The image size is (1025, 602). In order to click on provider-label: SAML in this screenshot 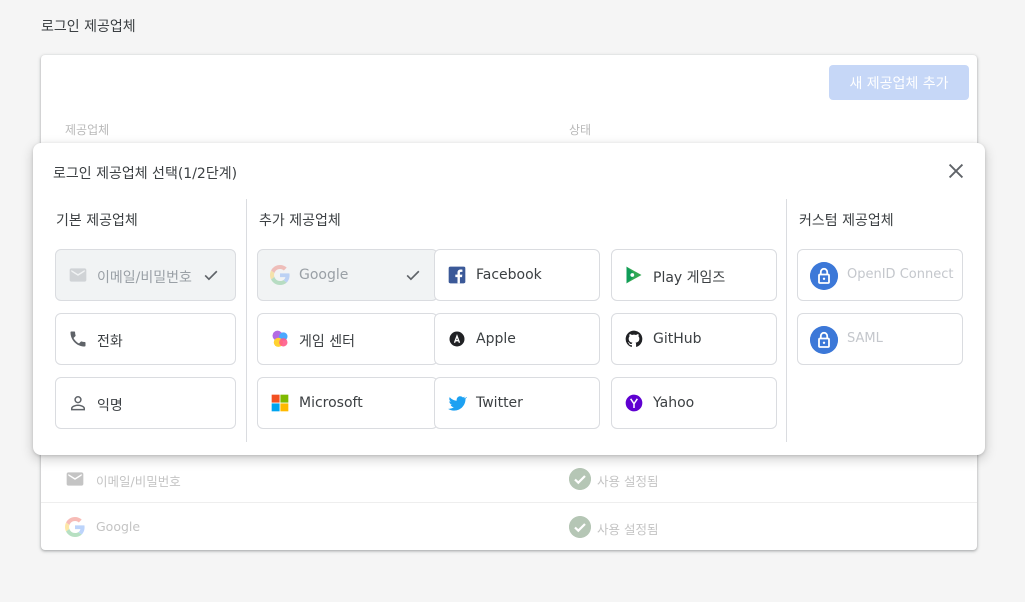, I will do `click(865, 338)`.